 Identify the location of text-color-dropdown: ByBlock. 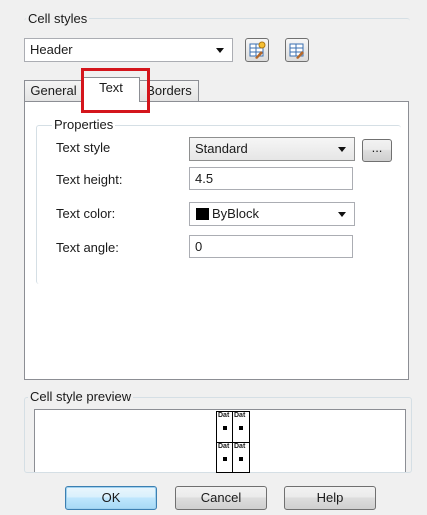
(272, 214).